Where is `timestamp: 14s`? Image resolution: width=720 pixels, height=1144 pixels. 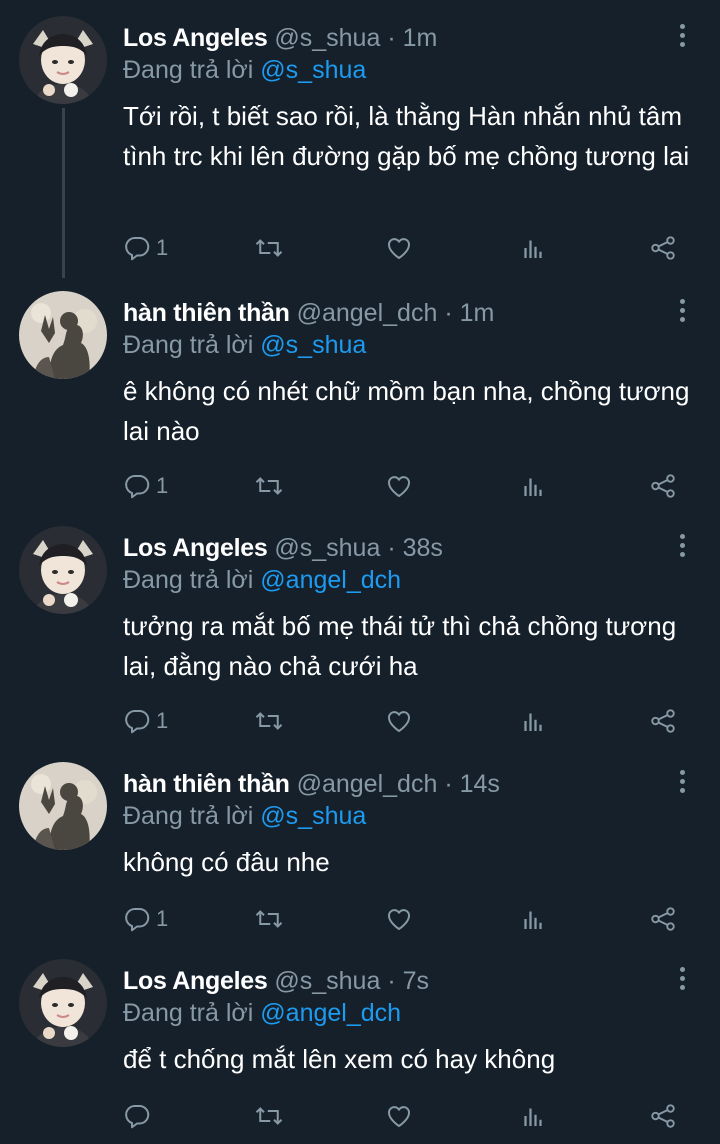
timestamp: 14s is located at coordinates (480, 784).